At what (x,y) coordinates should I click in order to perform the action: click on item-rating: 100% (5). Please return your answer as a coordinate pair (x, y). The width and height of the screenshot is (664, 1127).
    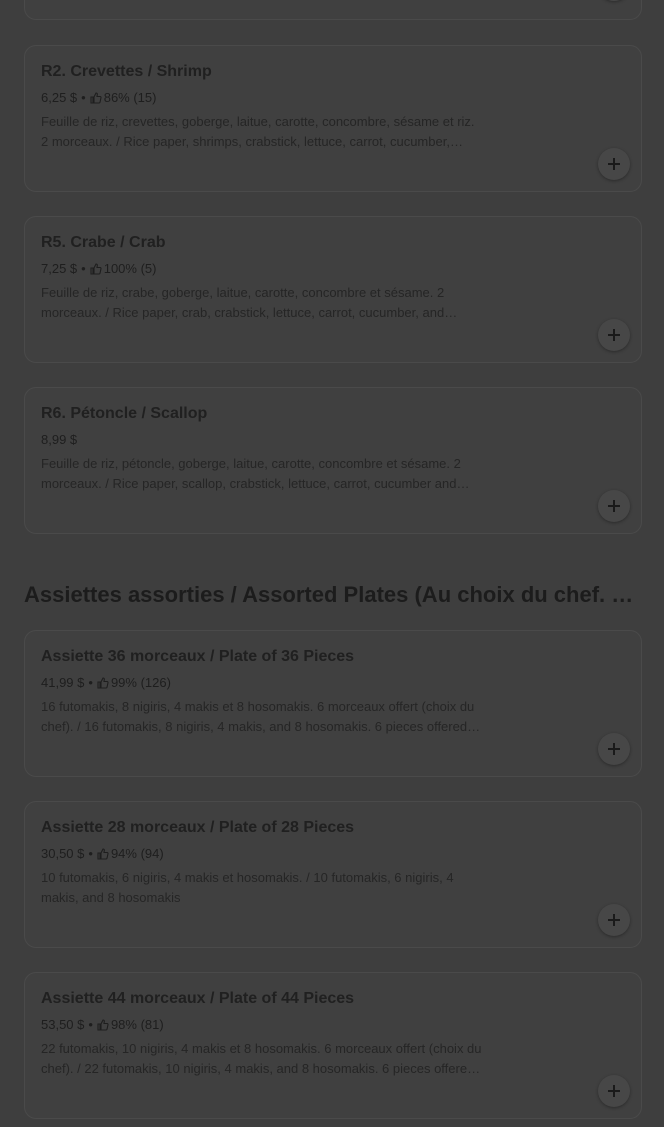
    Looking at the image, I should click on (130, 268).